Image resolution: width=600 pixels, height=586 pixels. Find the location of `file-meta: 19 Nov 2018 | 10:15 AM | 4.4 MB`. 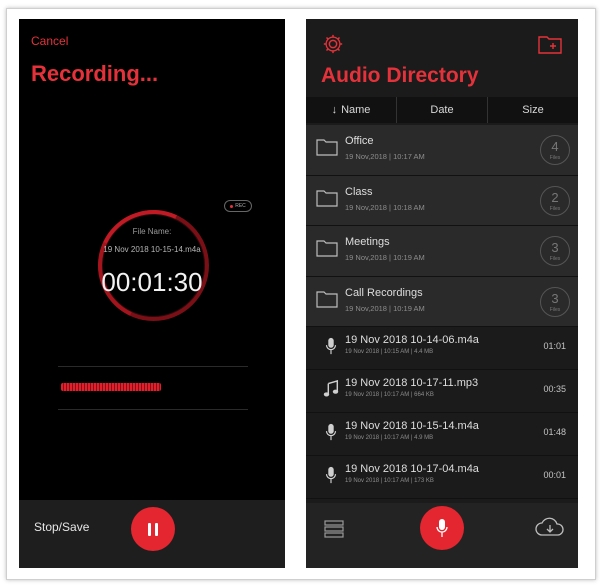

file-meta: 19 Nov 2018 | 10:15 AM | 4.4 MB is located at coordinates (389, 352).